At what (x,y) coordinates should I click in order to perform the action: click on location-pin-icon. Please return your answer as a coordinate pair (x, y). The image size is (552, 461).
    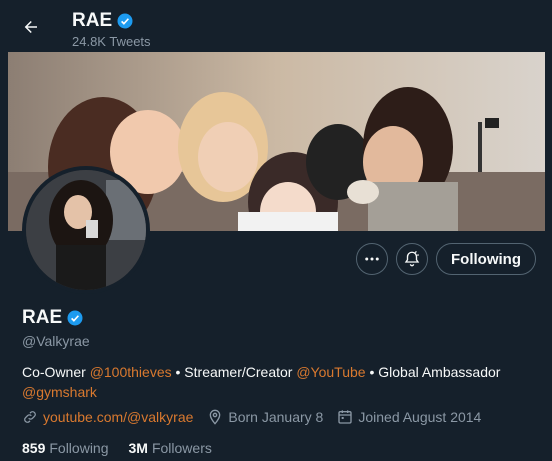
    Looking at the image, I should click on (215, 417).